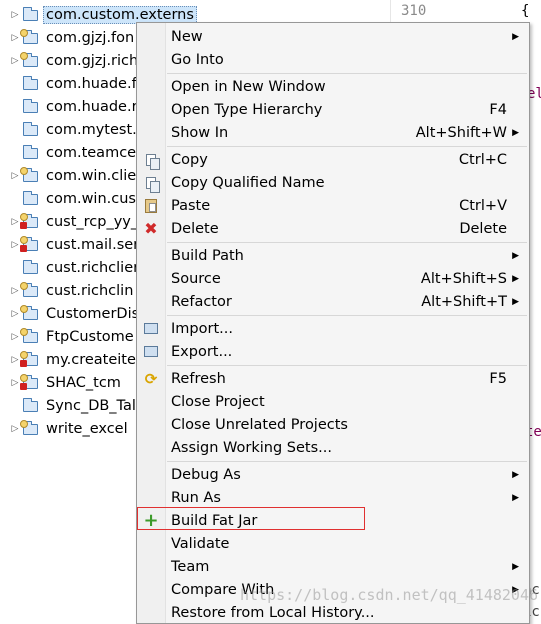 This screenshot has width=541, height=624. What do you see at coordinates (151, 329) in the screenshot?
I see `import-icon` at bounding box center [151, 329].